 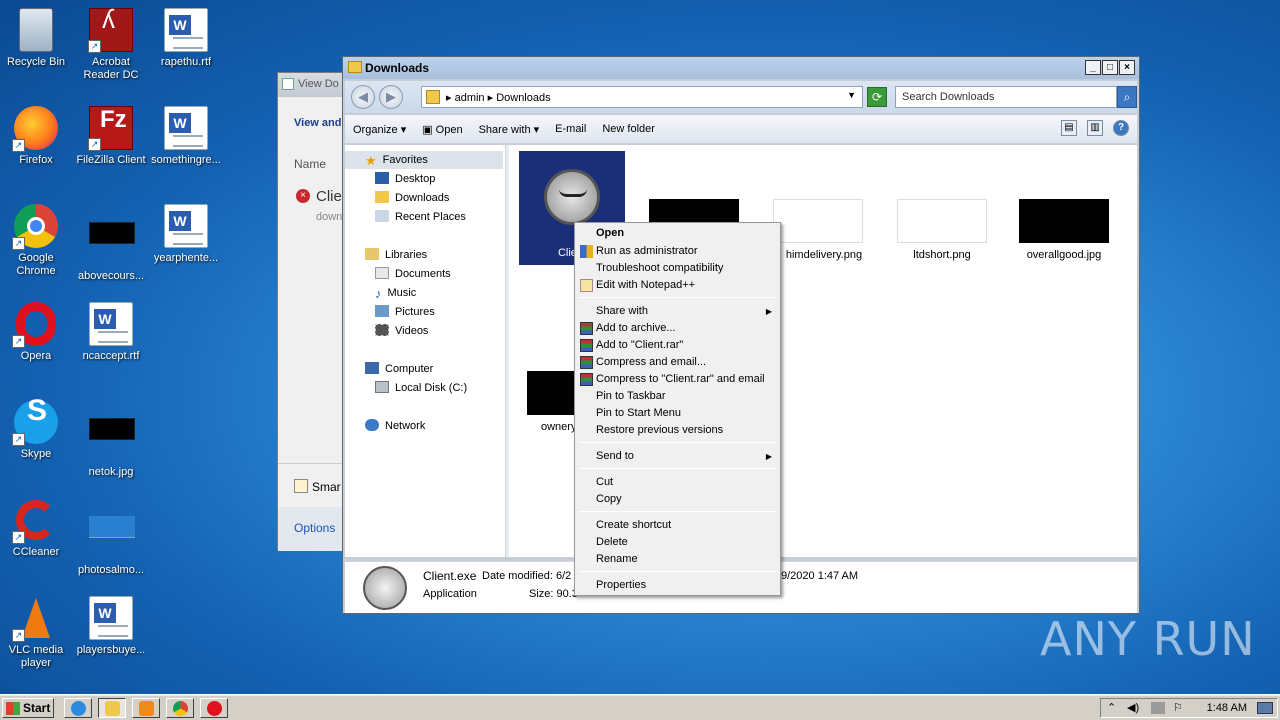 I want to click on back-button: ◀, so click(x=363, y=97).